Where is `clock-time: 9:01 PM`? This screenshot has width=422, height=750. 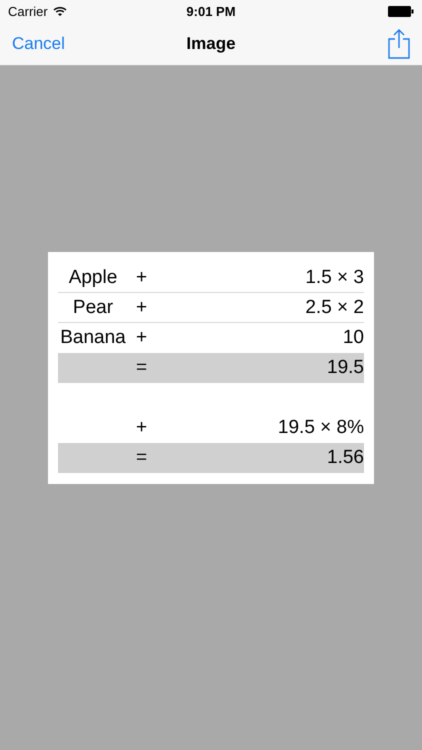
clock-time: 9:01 PM is located at coordinates (211, 11).